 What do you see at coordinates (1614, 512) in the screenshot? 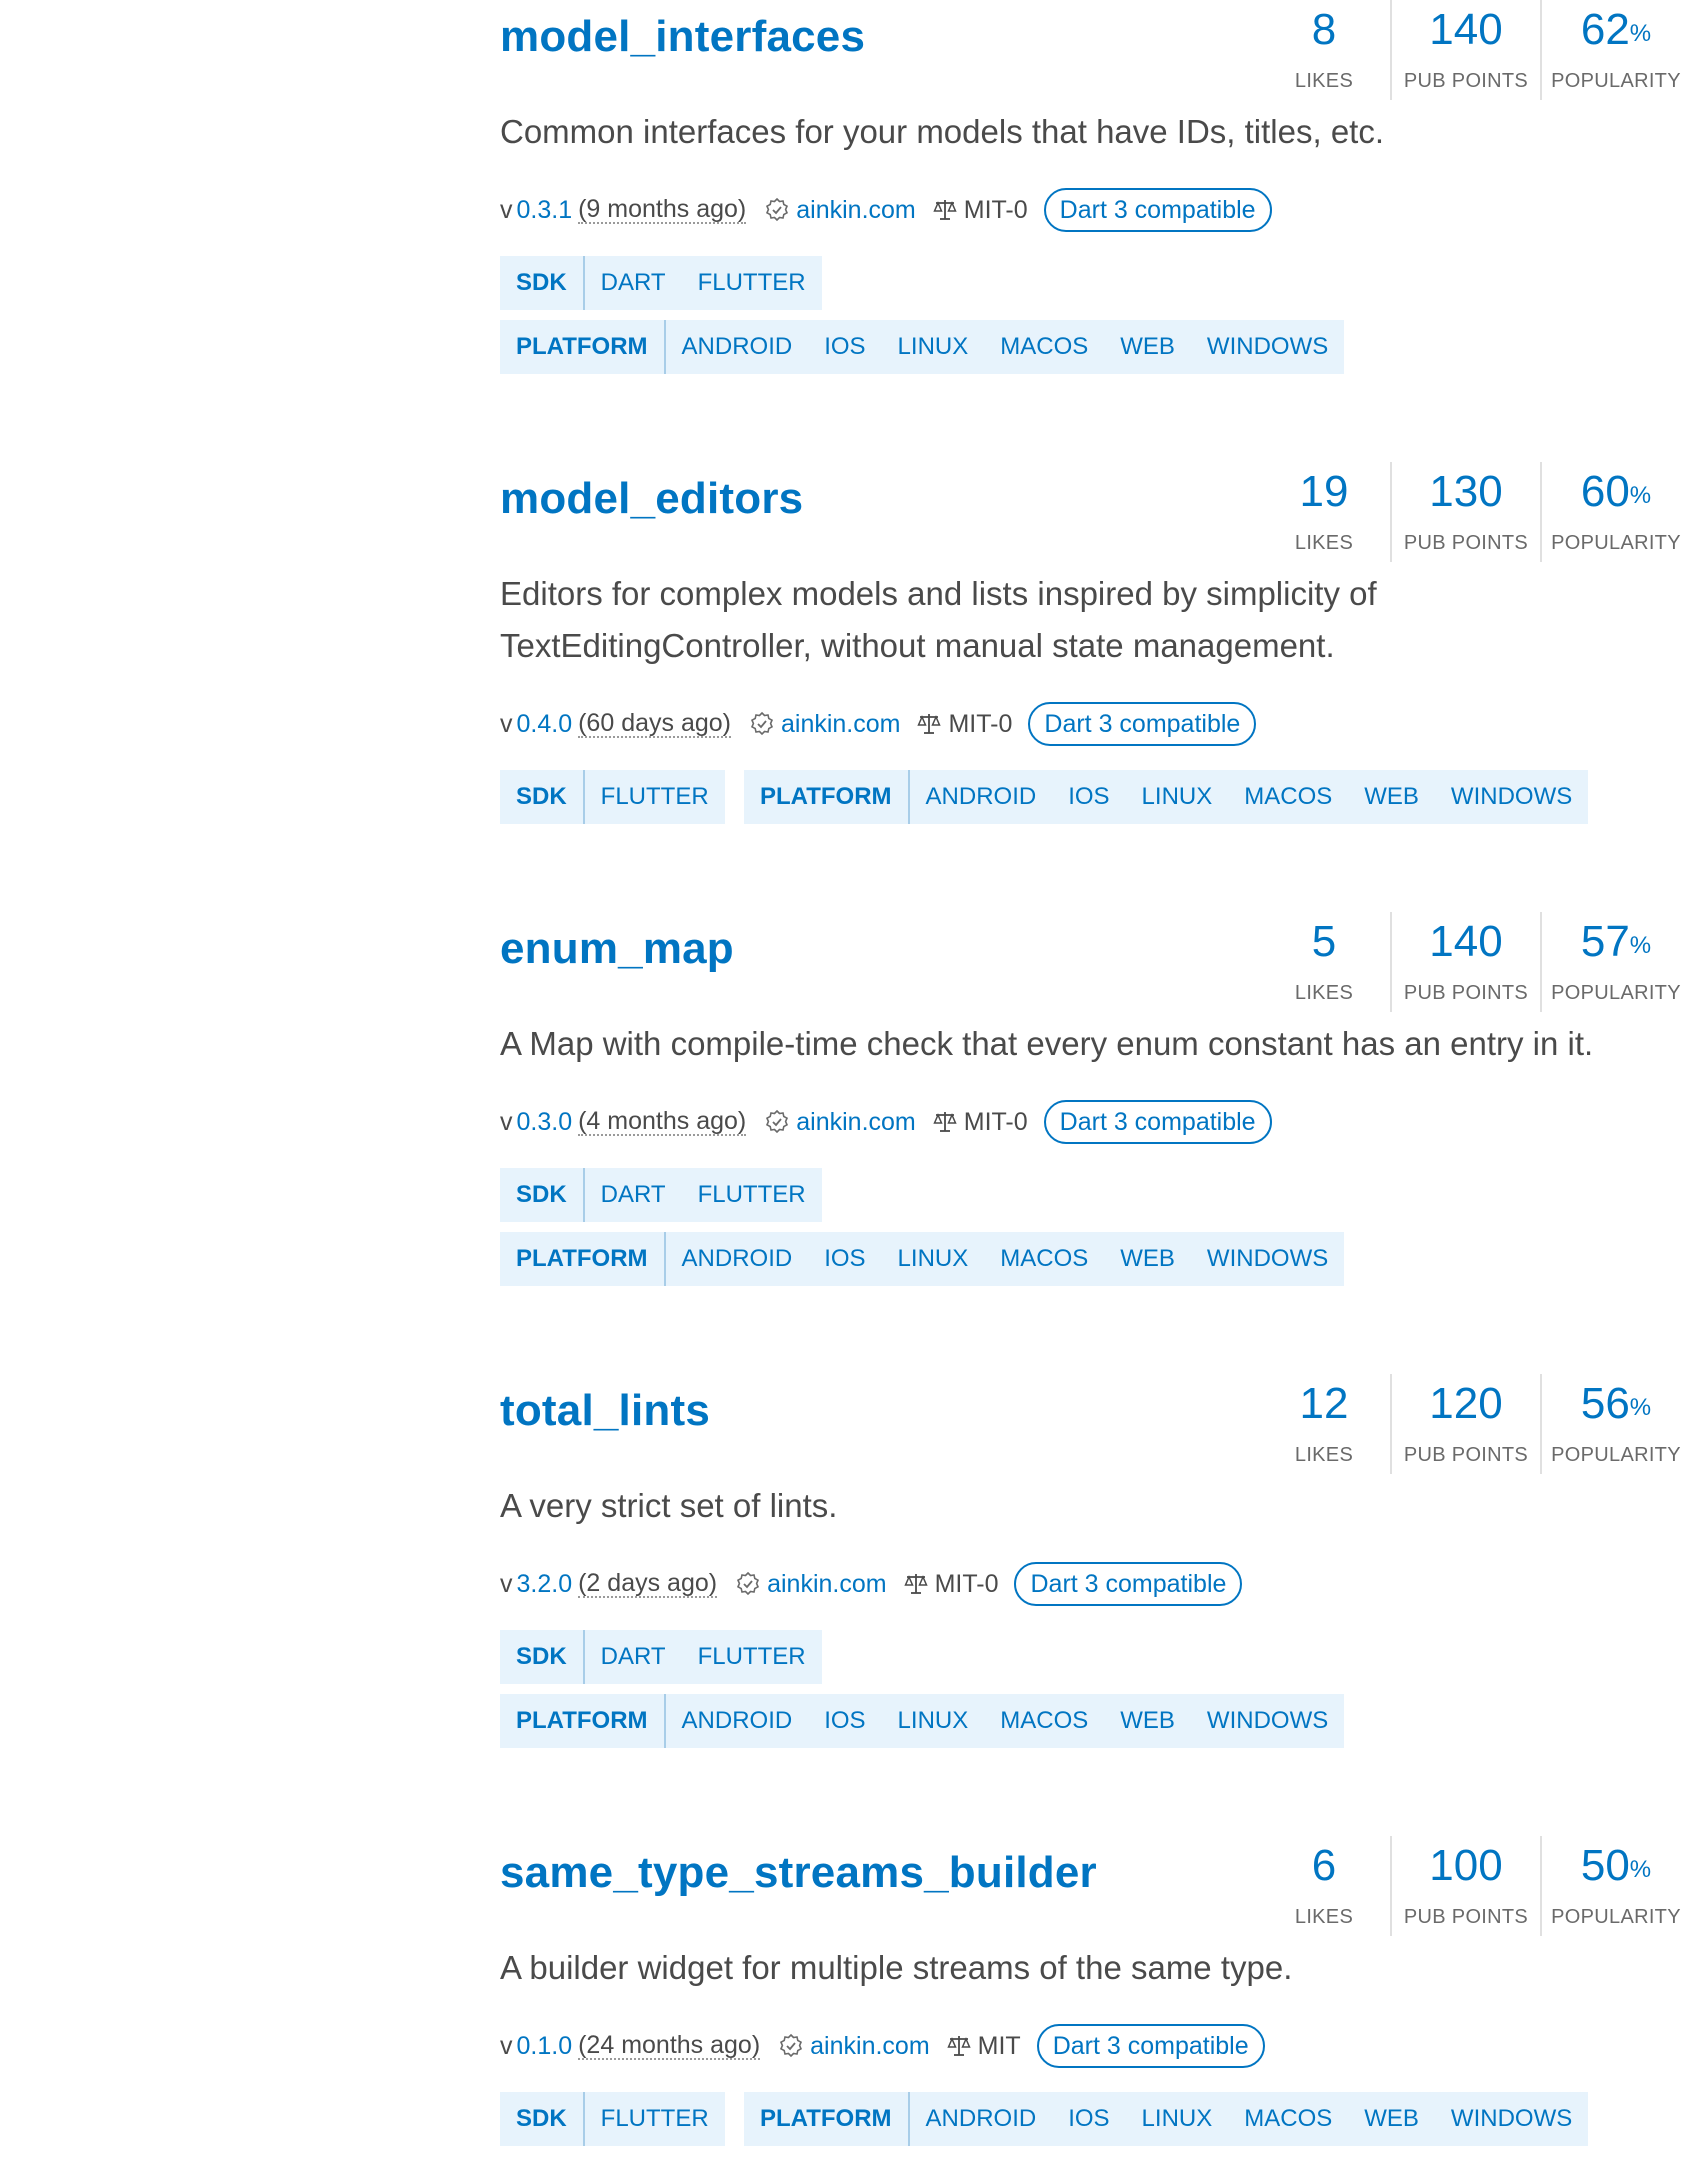
I see `popularity-metric: 60% POPULARITY` at bounding box center [1614, 512].